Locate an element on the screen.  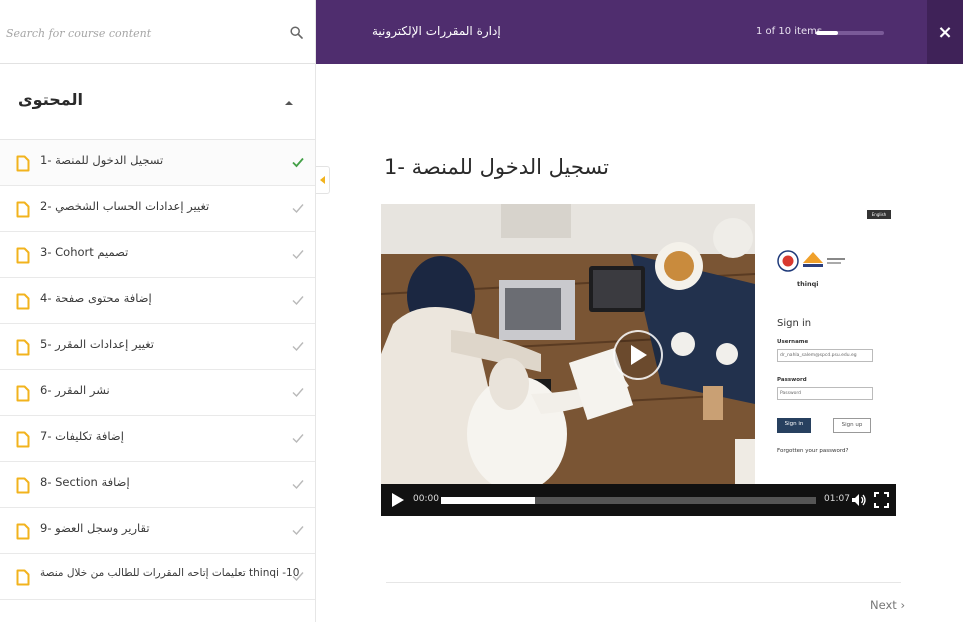
content-item-label: 3- Cohort تصميم is located at coordinates (84, 252).